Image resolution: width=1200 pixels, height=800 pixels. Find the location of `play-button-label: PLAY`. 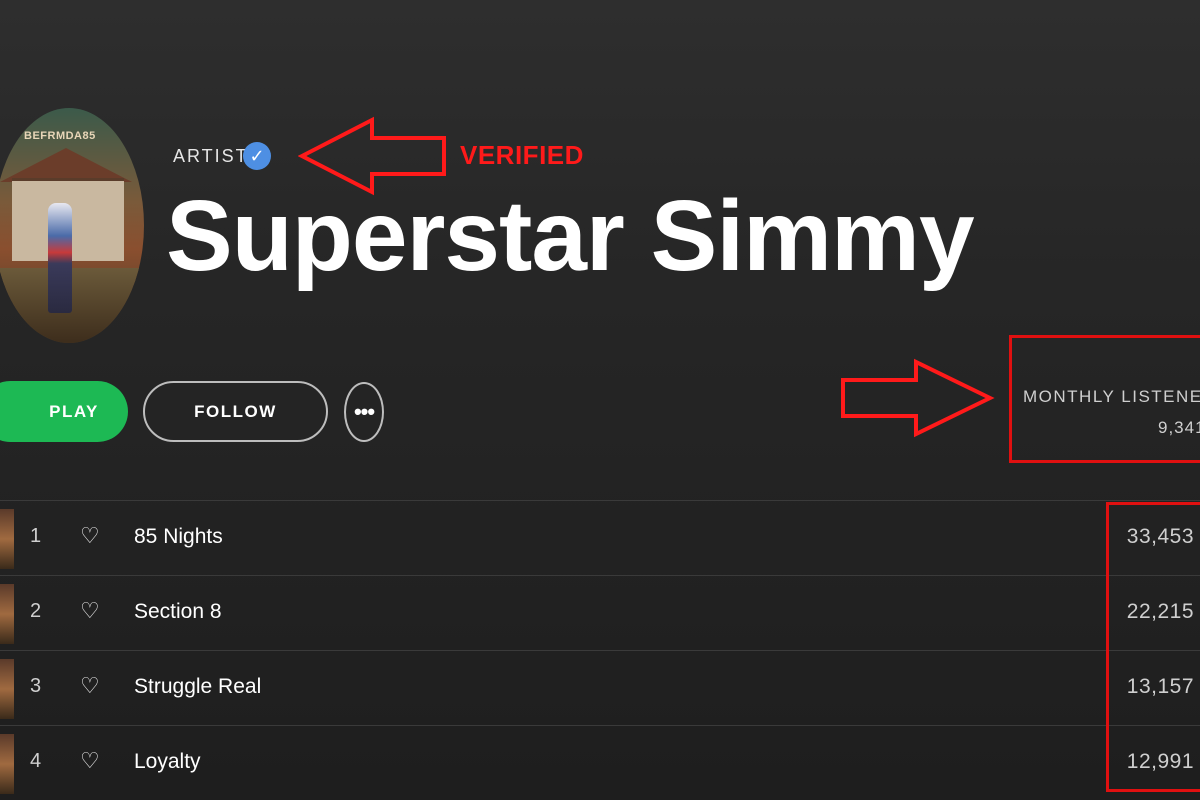

play-button-label: PLAY is located at coordinates (74, 411).